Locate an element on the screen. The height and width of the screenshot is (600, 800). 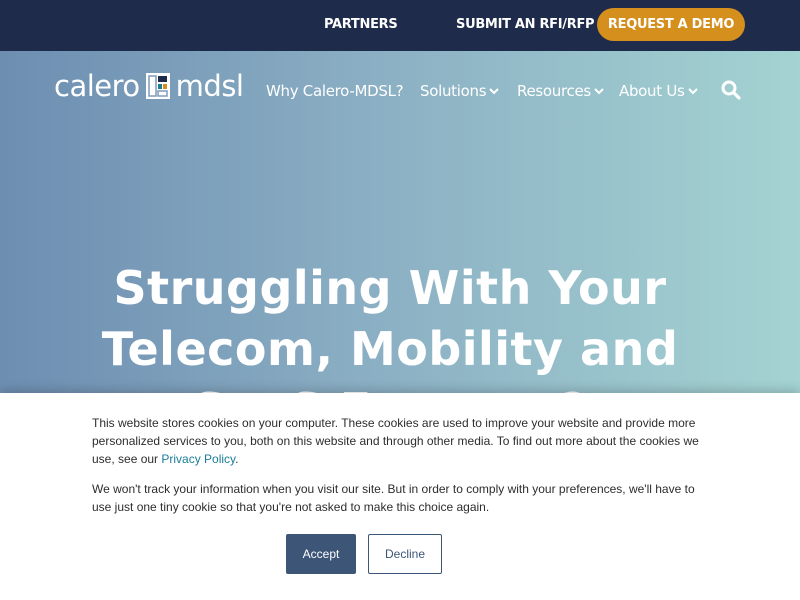
nav-resources: Resources is located at coordinates (560, 91).